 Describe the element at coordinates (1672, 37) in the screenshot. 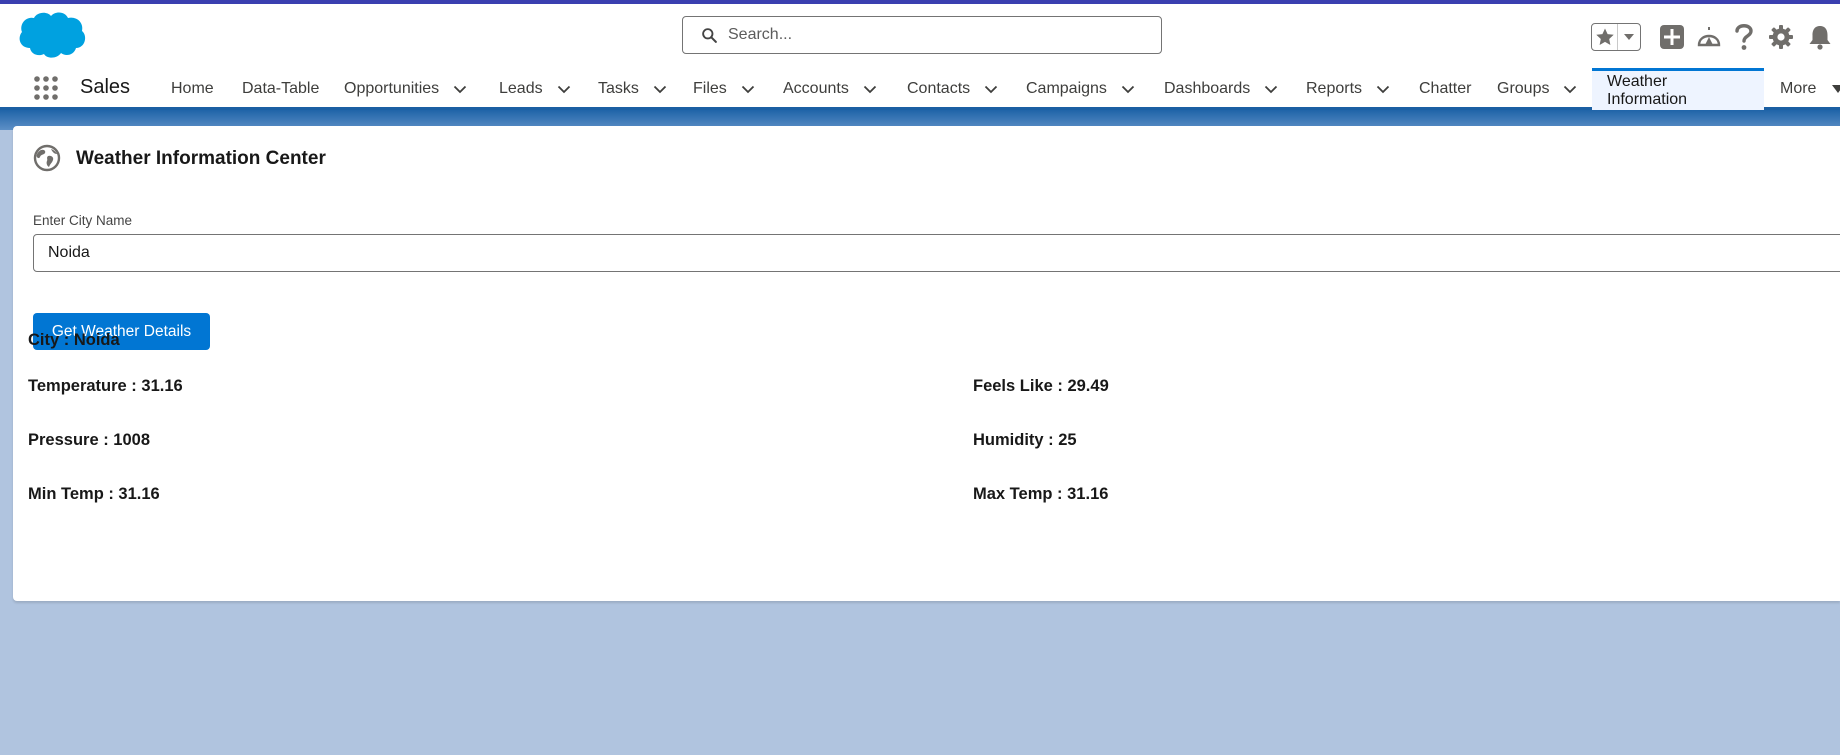

I see `global-actions-plus-icon` at that location.